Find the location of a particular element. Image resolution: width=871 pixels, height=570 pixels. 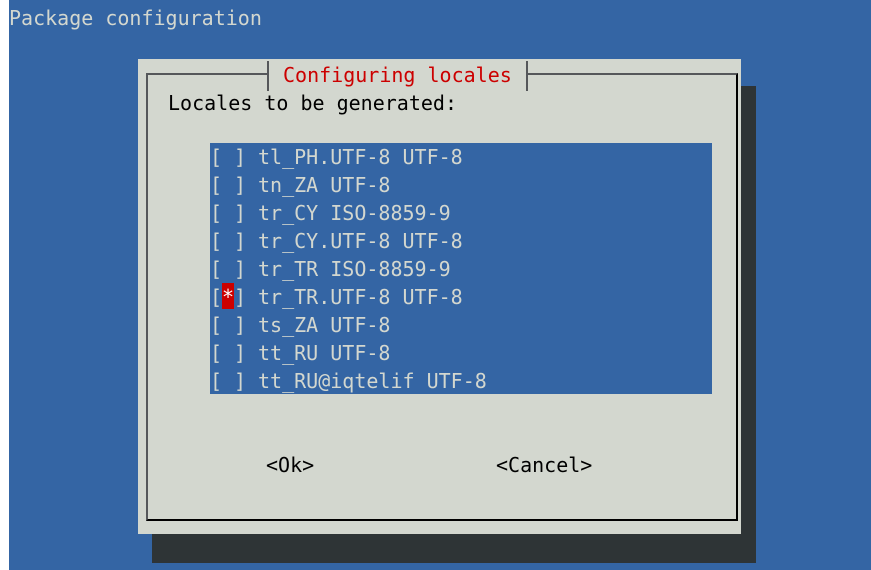

backtitle: Package configuration is located at coordinates (135, 18).